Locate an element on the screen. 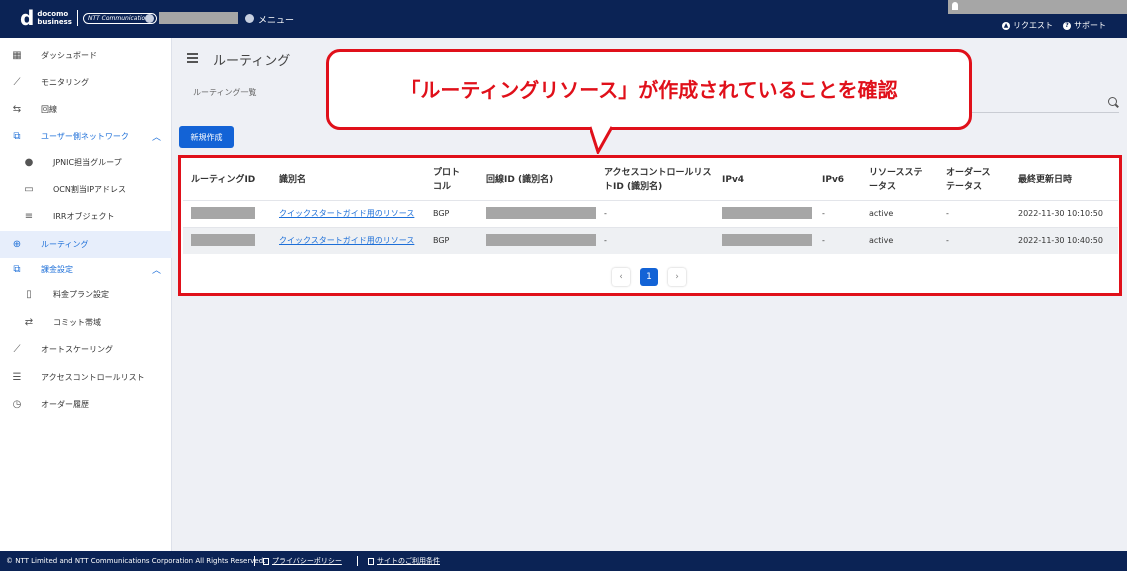 Image resolution: width=1127 pixels, height=571 pixels. sidebar-item-price-plan: ▯ 料金プラン設定 is located at coordinates (86, 294).